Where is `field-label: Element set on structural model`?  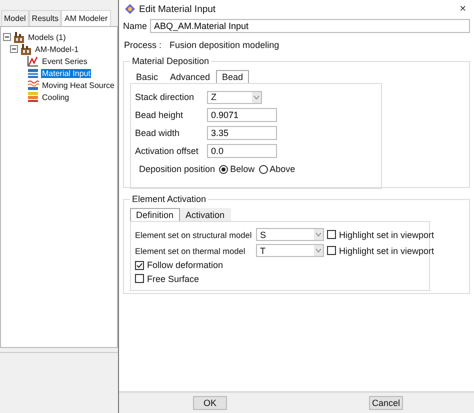 field-label: Element set on structural model is located at coordinates (194, 235).